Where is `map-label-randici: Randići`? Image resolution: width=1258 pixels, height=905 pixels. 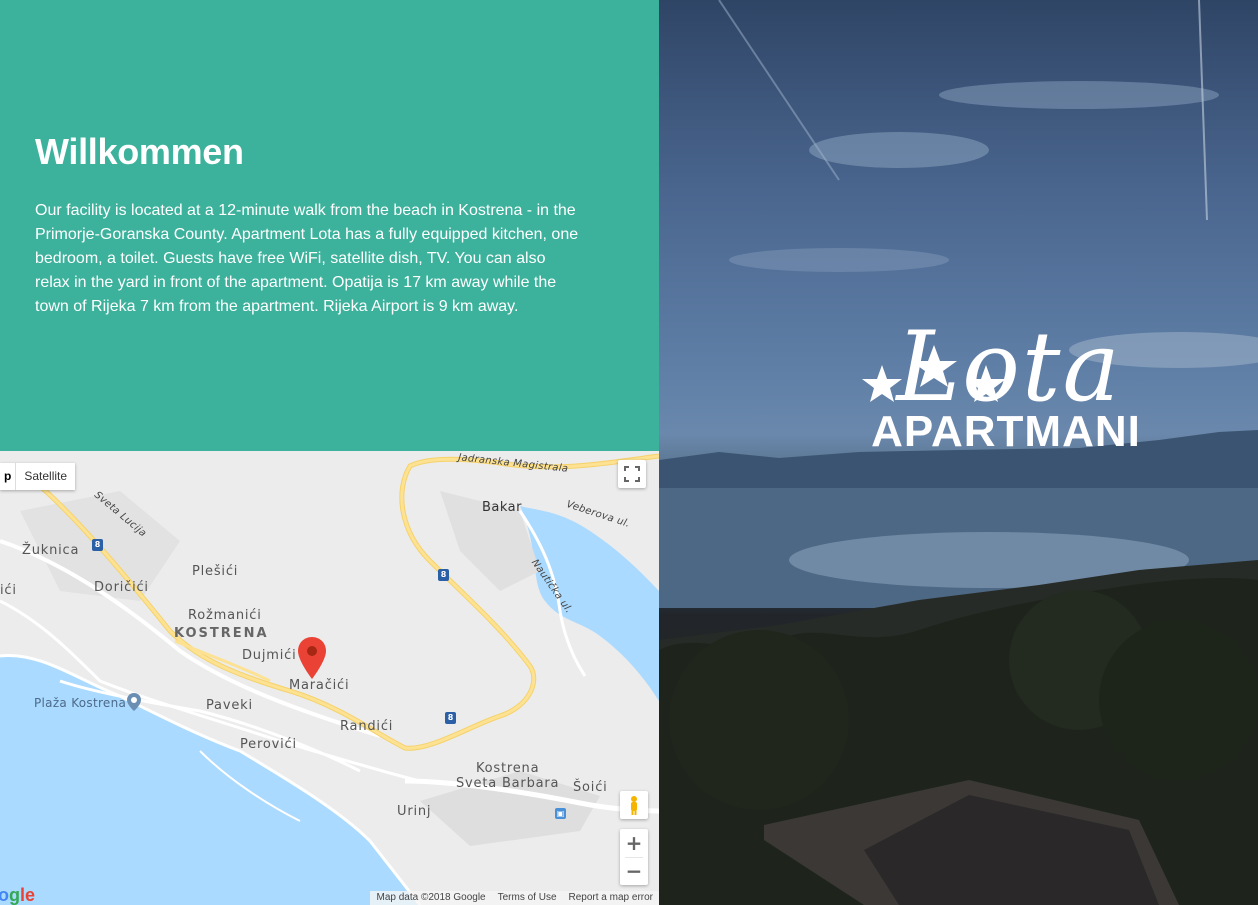 map-label-randici: Randići is located at coordinates (367, 726).